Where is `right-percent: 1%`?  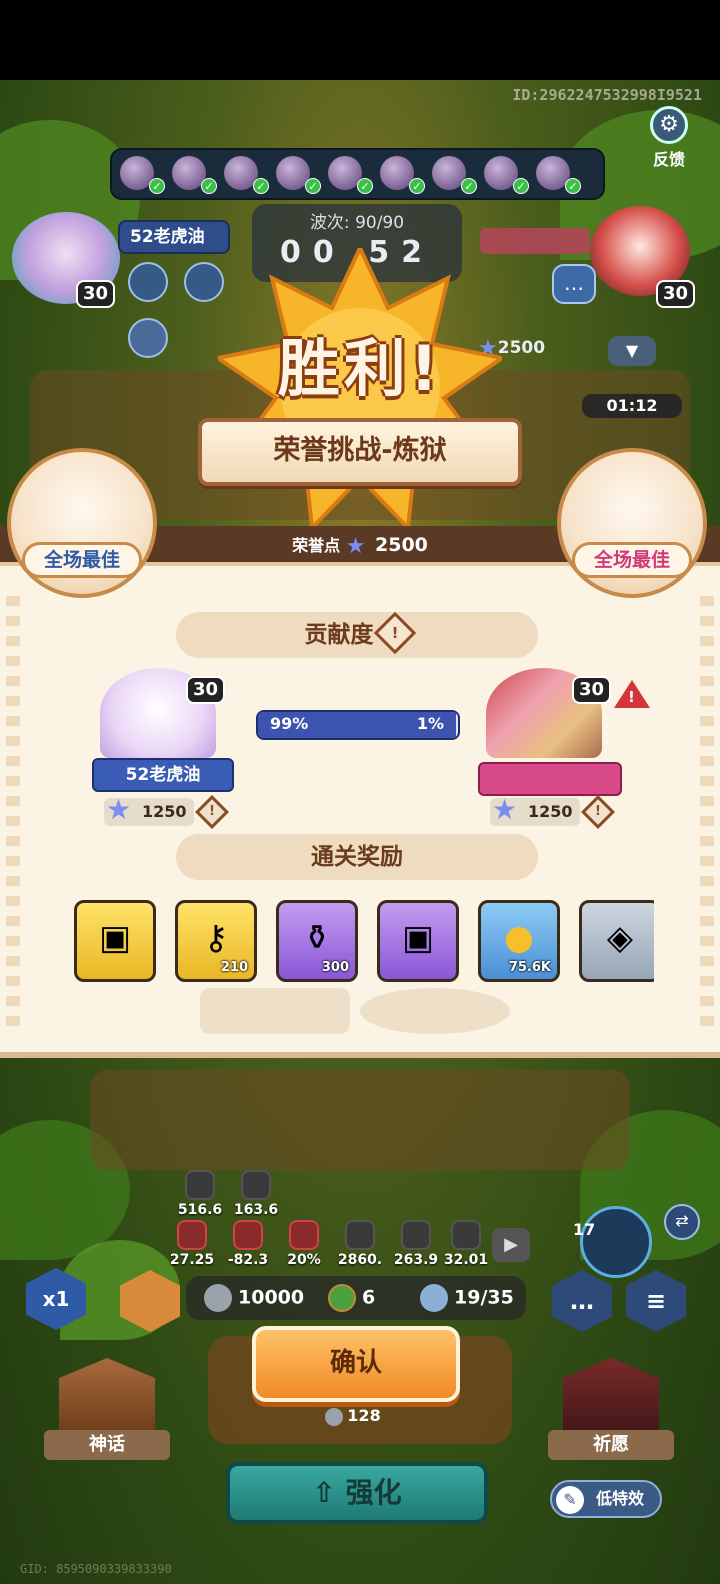
right-percent: 1% is located at coordinates (430, 723).